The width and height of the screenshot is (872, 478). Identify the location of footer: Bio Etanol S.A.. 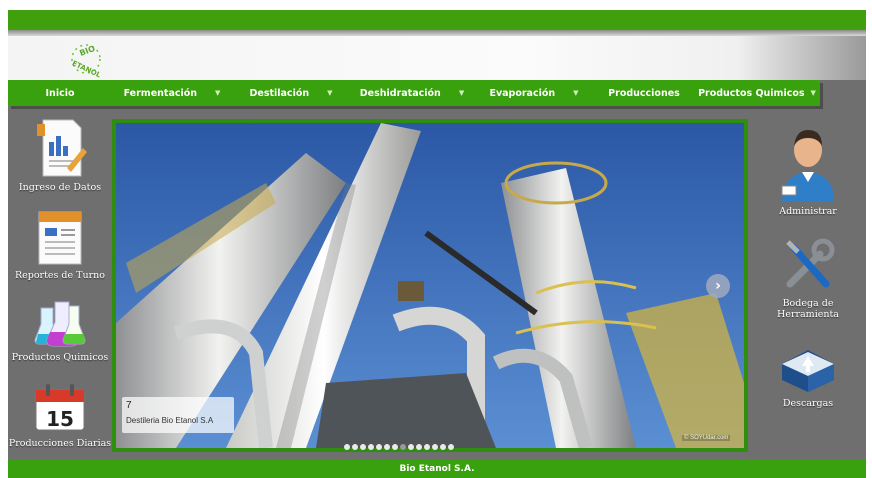
(437, 469).